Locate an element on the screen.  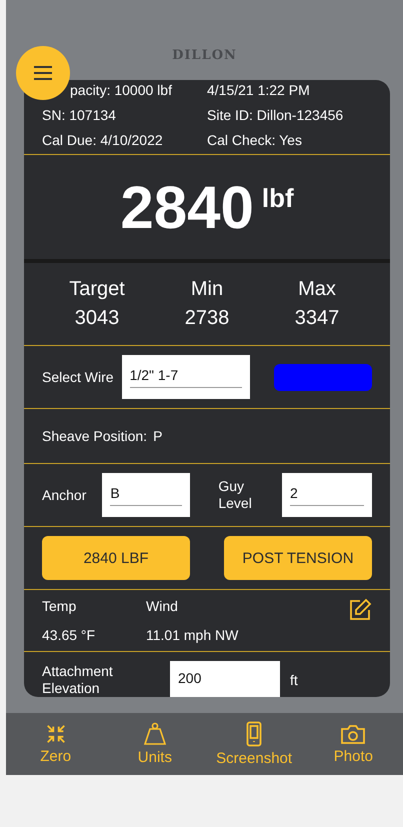
camera-icon is located at coordinates (353, 734).